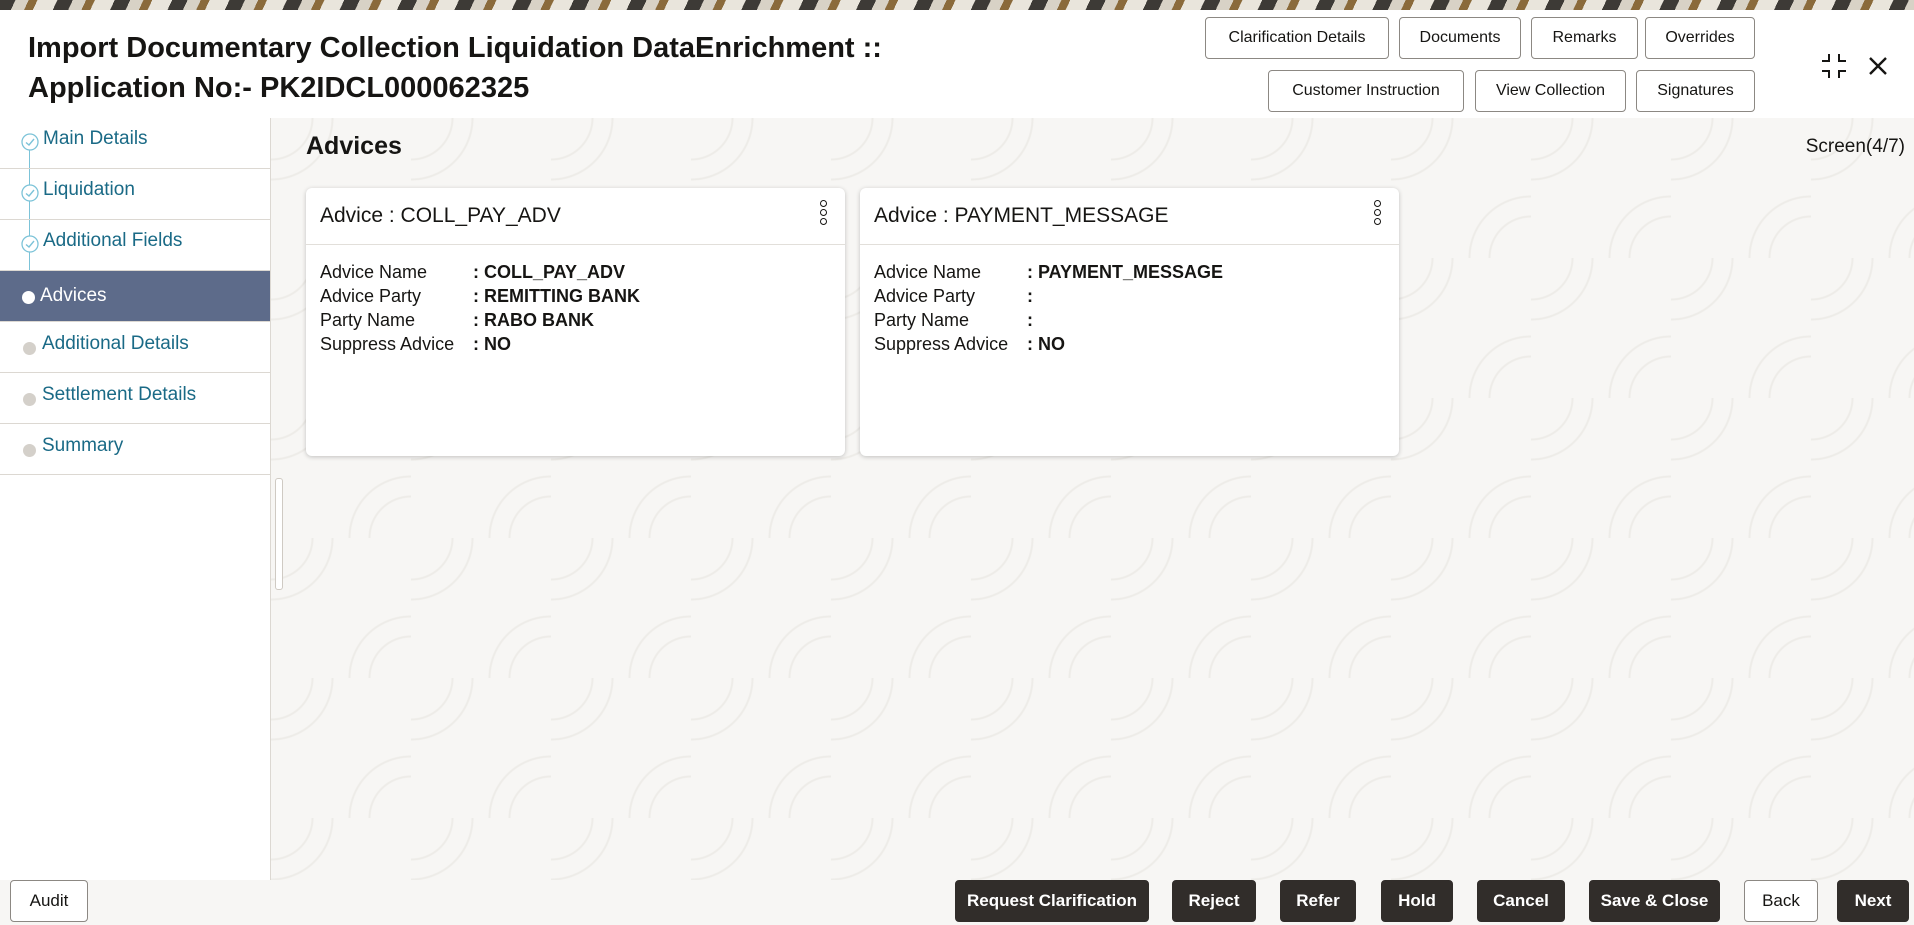  I want to click on top-decorative-strip, so click(957, 5).